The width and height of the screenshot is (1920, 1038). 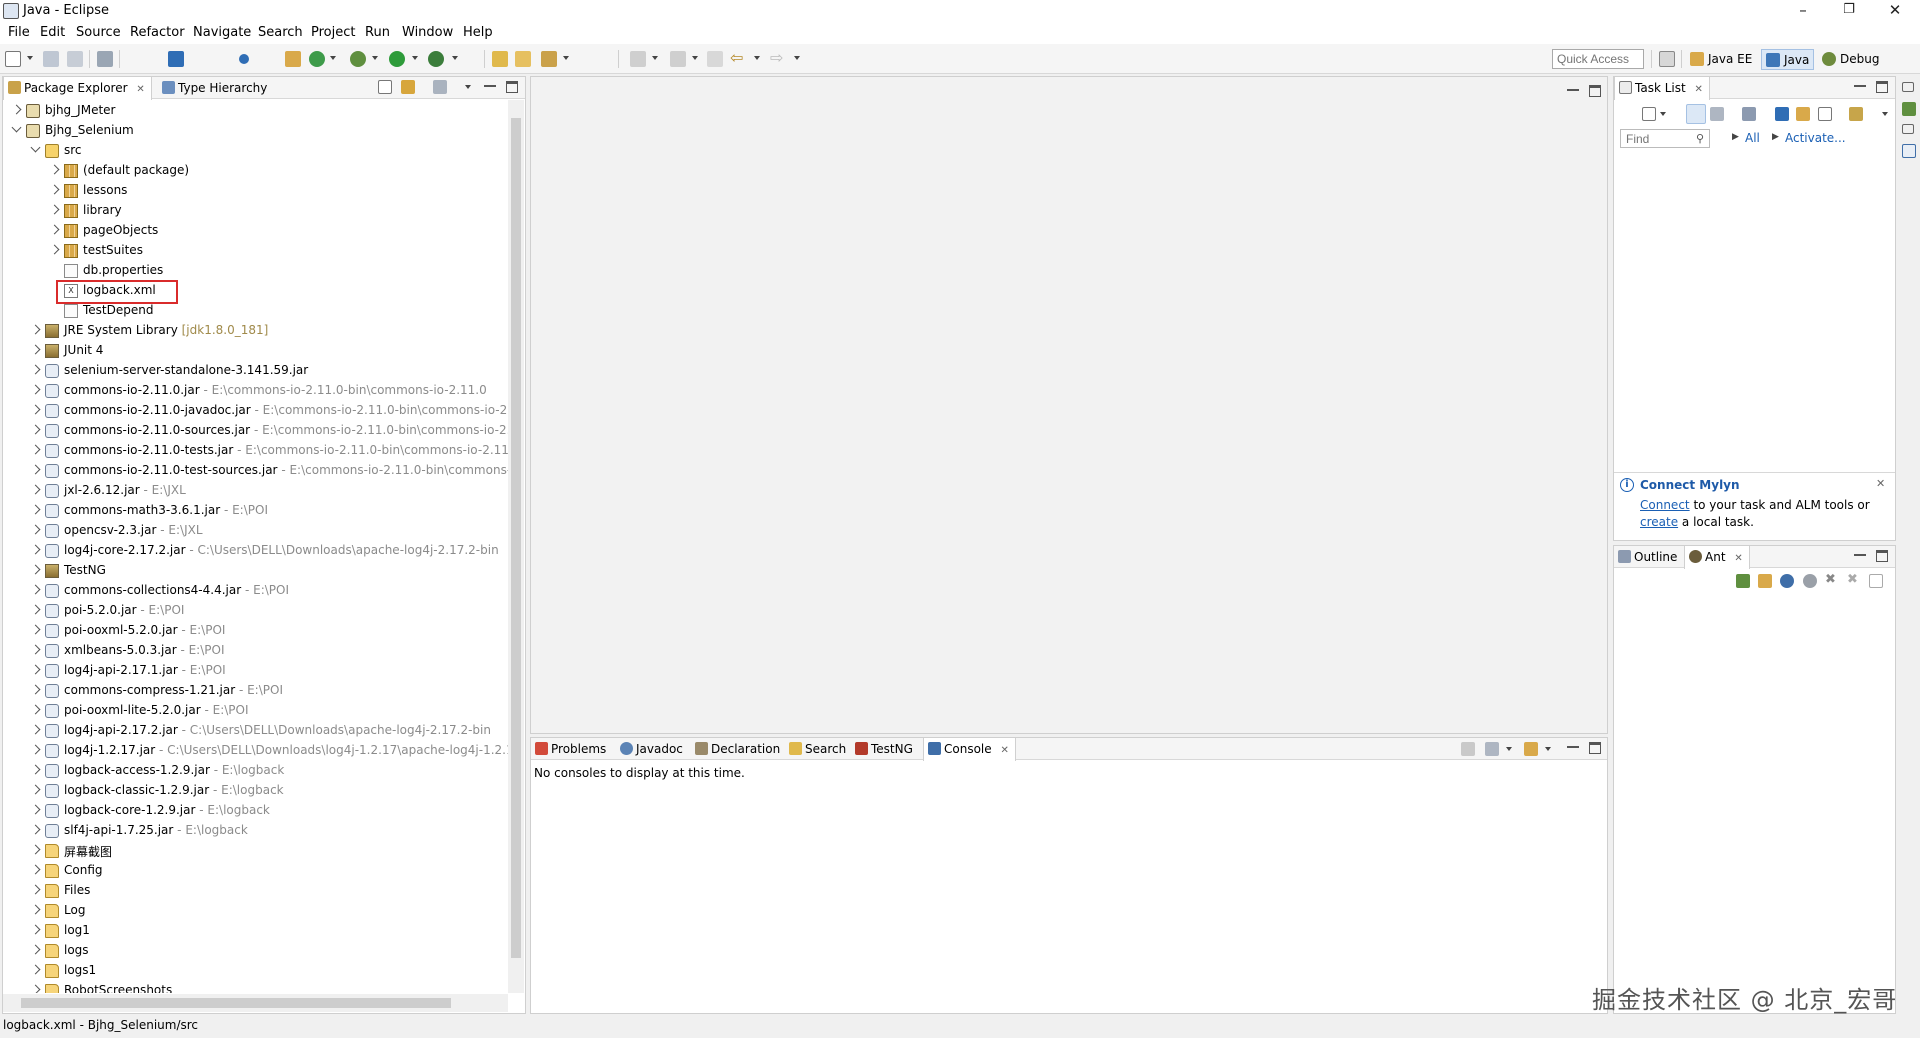 What do you see at coordinates (75, 59) in the screenshot?
I see `save-all-icon` at bounding box center [75, 59].